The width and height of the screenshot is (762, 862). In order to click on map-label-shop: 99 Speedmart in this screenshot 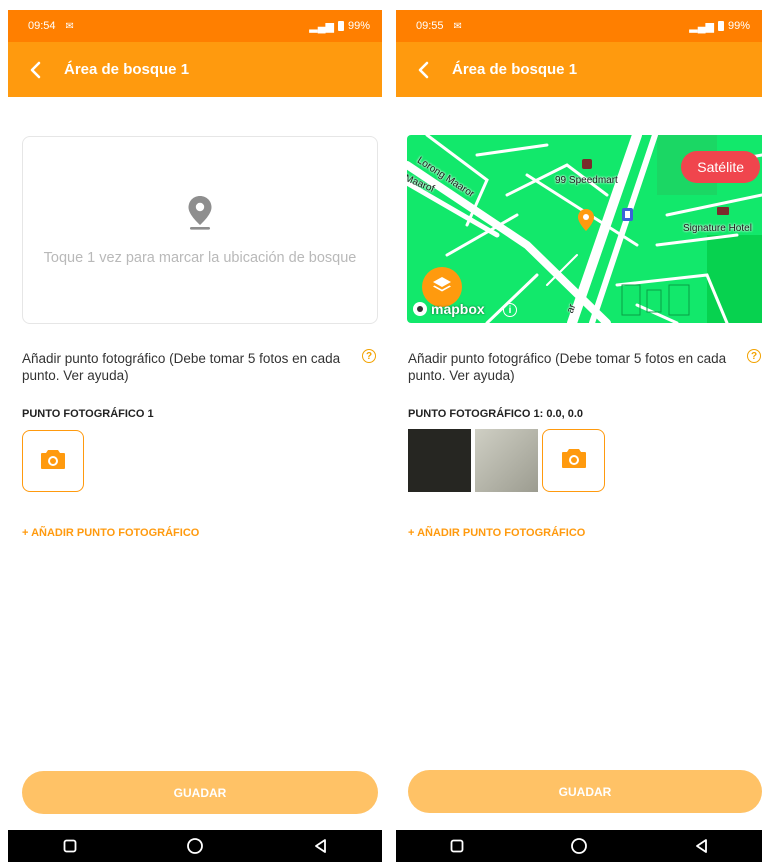, I will do `click(586, 180)`.